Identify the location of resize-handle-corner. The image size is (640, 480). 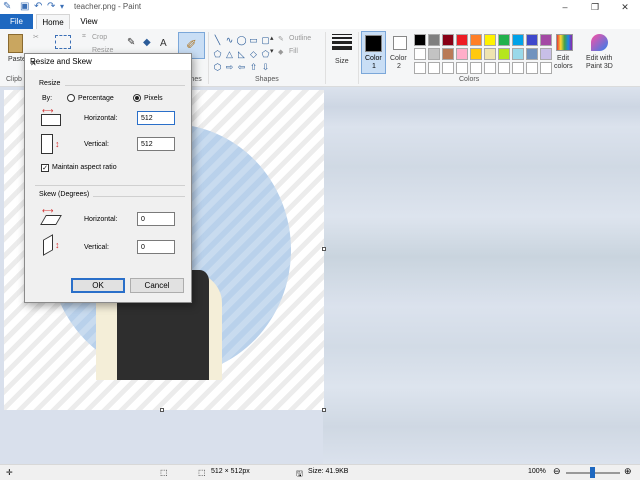
(324, 410).